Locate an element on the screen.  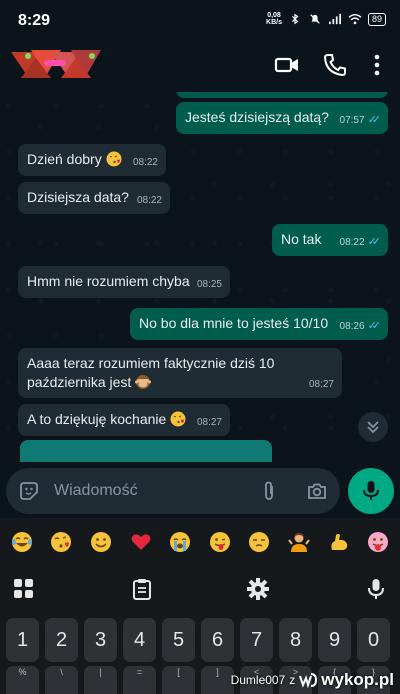
message-time-hidden: 07:57✓✓ is located at coordinates (360, 94).